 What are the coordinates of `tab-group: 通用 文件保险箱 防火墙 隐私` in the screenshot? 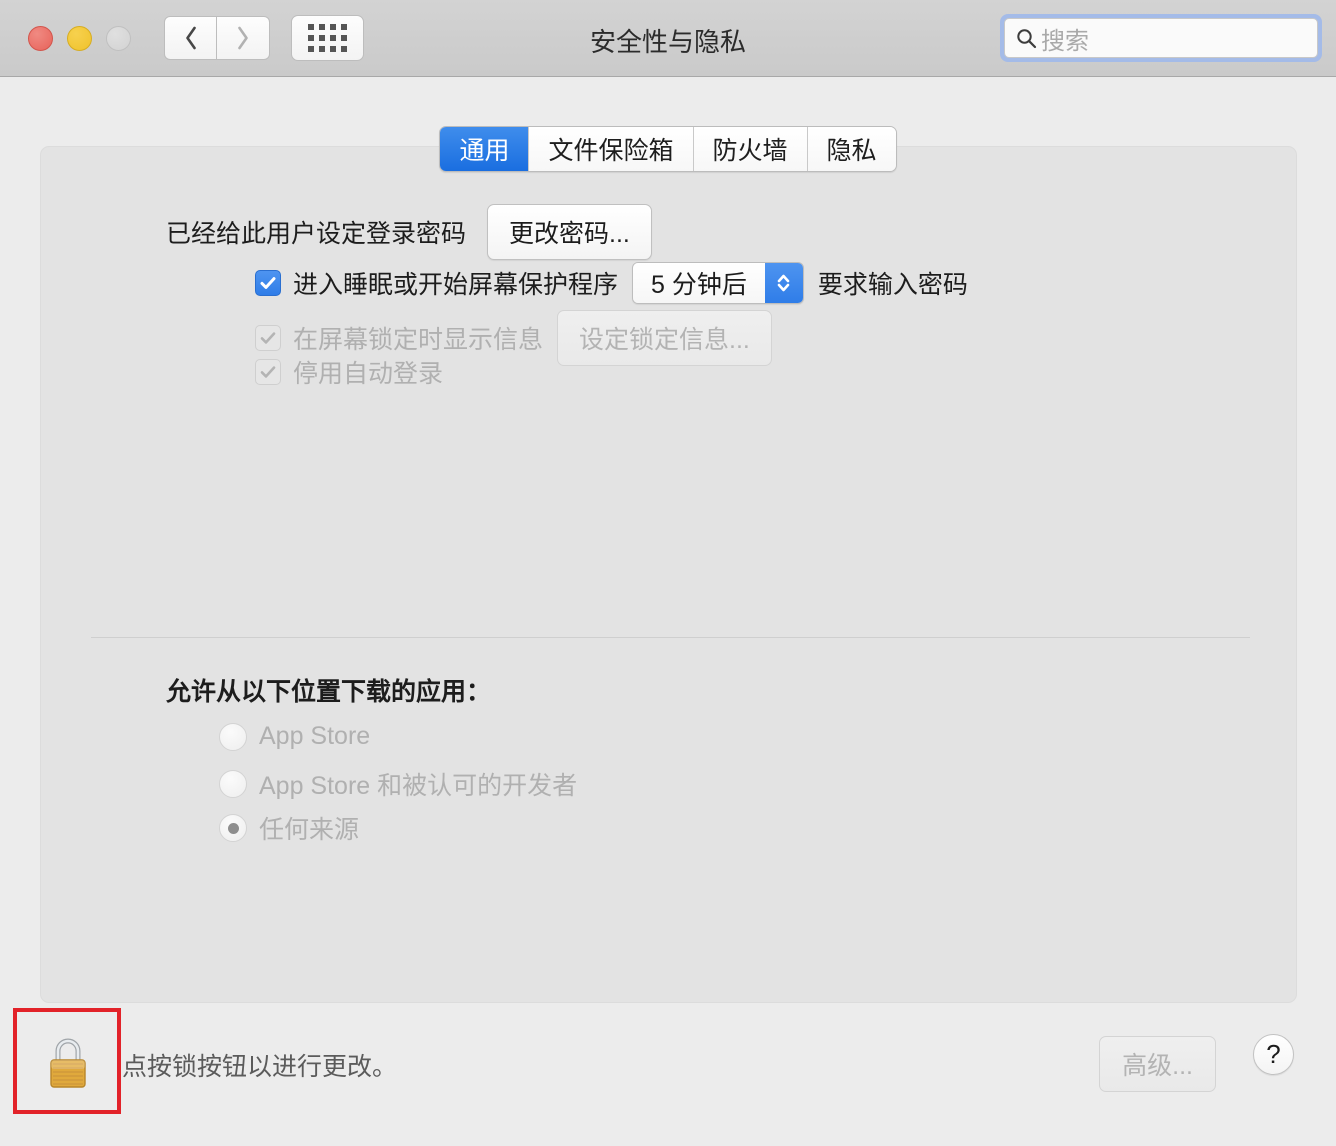 It's located at (668, 149).